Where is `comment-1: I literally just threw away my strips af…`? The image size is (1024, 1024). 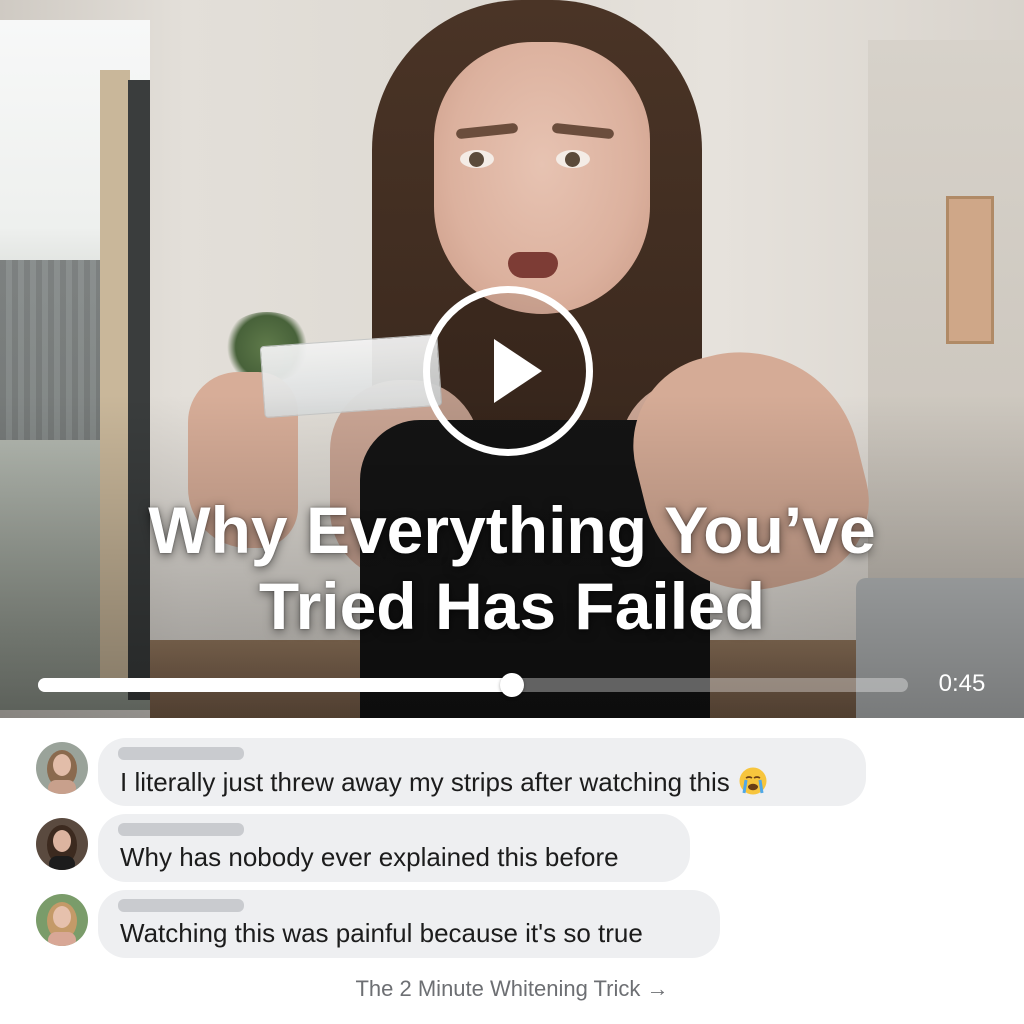
comment-1: I literally just threw away my strips af… is located at coordinates (512, 773).